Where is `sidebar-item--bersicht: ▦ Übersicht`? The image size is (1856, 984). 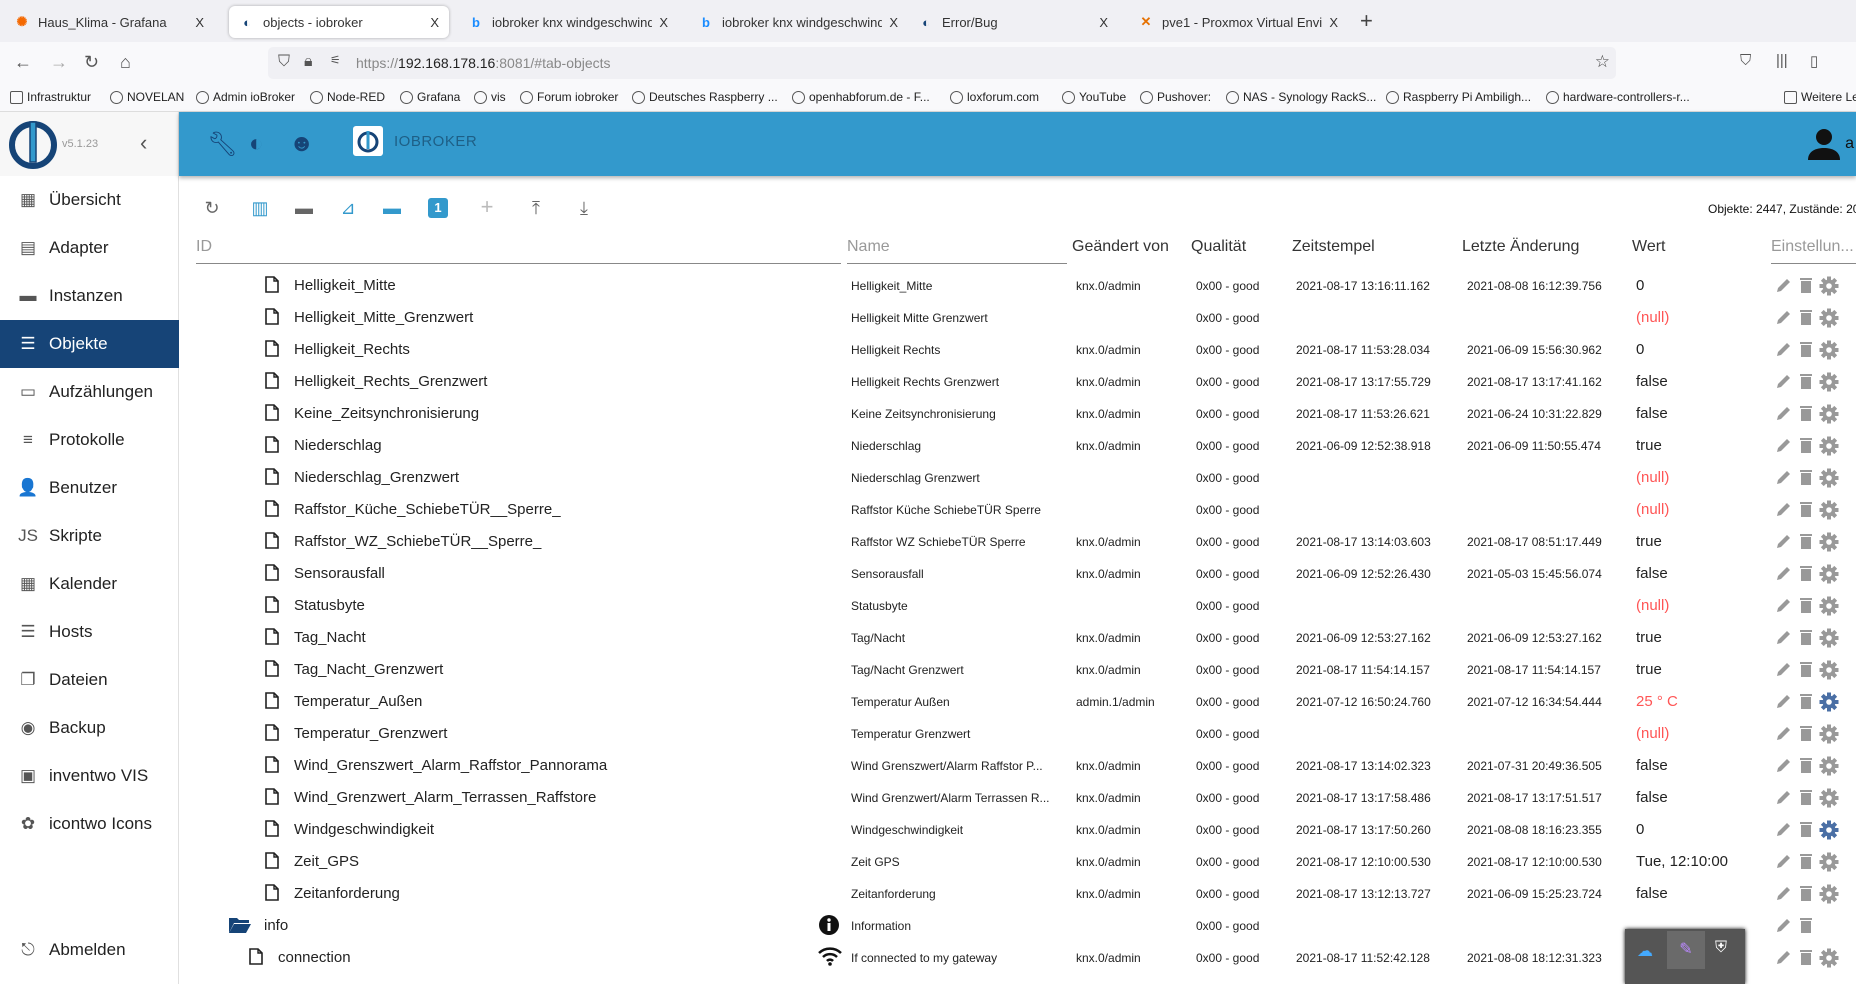
sidebar-item--bersicht: ▦ Übersicht is located at coordinates (89, 200).